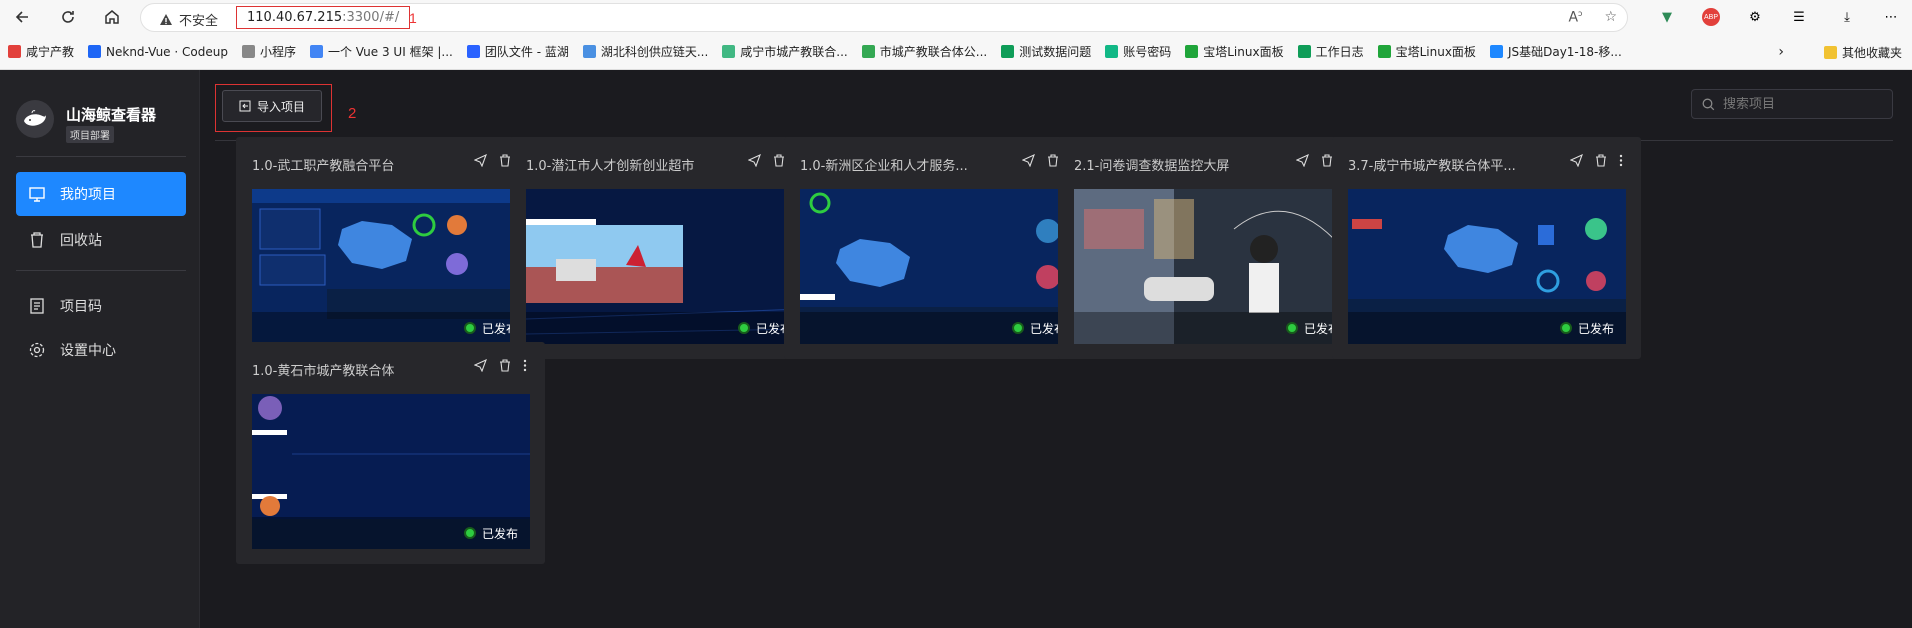 This screenshot has width=1912, height=628. I want to click on project-search, so click(1792, 104).